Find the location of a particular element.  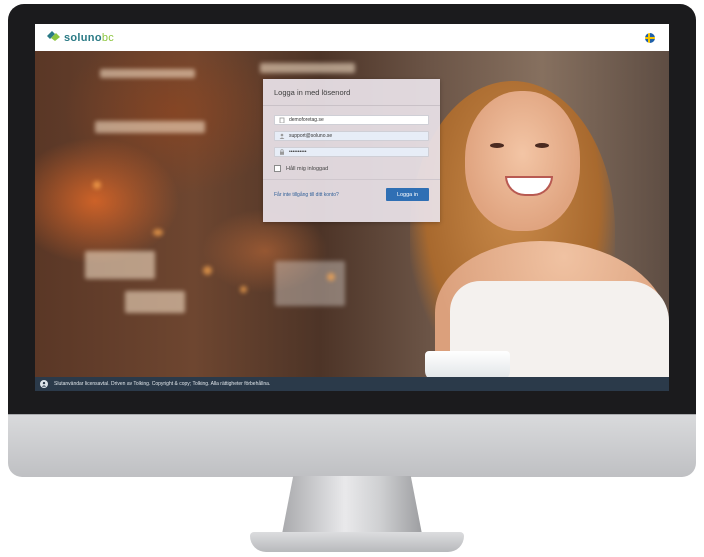

user-circle-icon is located at coordinates (44, 384).